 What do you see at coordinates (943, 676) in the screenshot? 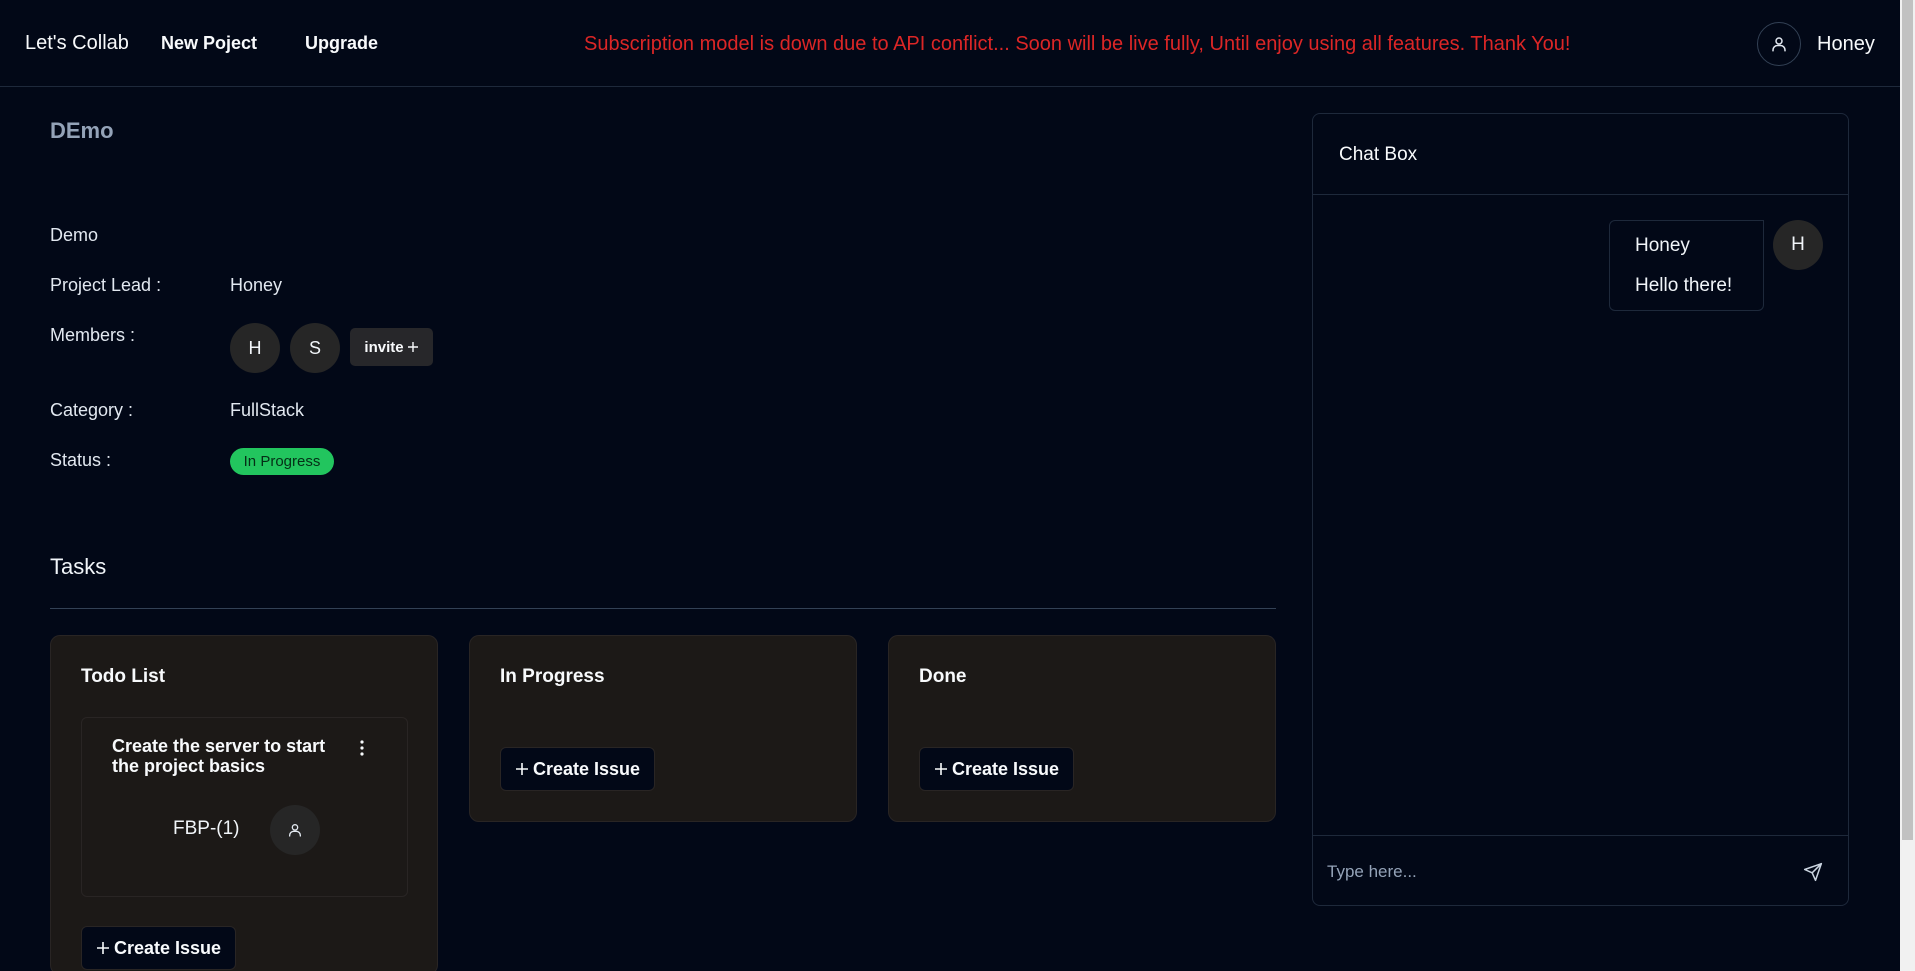
I see `column-title: Done` at bounding box center [943, 676].